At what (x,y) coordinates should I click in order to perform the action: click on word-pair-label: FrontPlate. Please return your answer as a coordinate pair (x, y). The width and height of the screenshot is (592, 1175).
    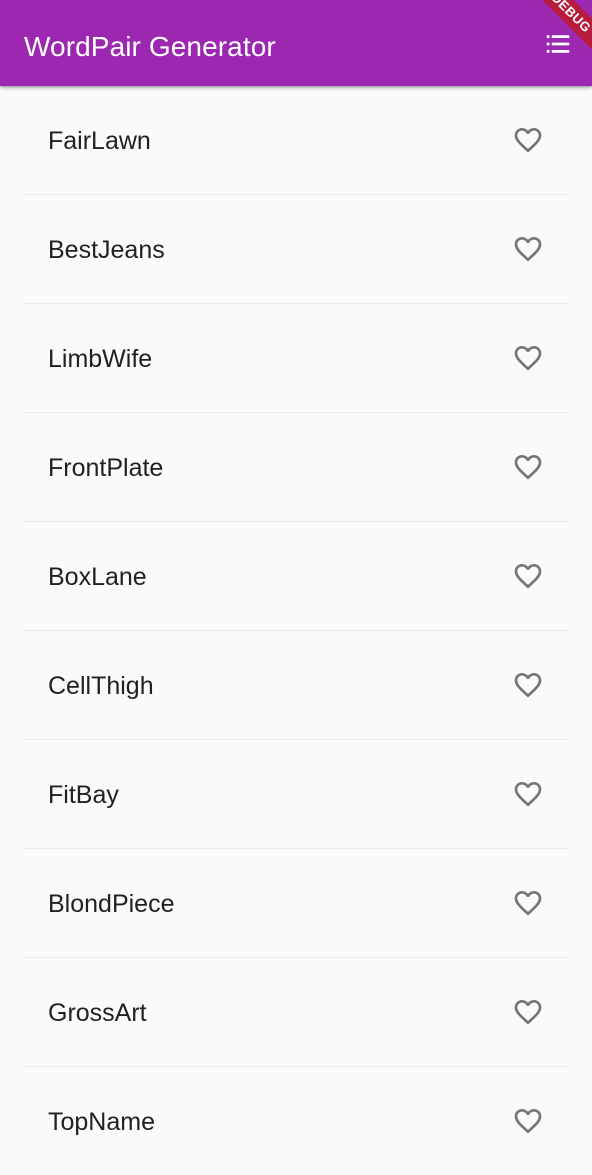
    Looking at the image, I should click on (106, 467).